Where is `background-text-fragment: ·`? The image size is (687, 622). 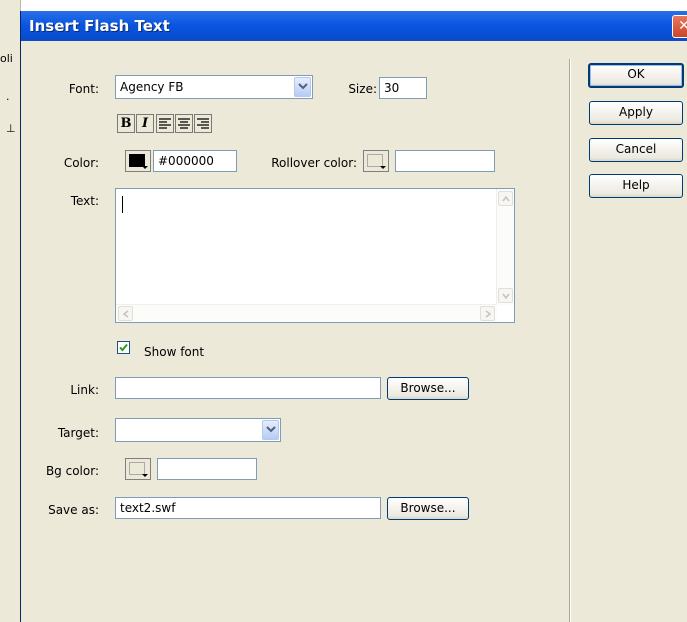 background-text-fragment: · is located at coordinates (8, 99).